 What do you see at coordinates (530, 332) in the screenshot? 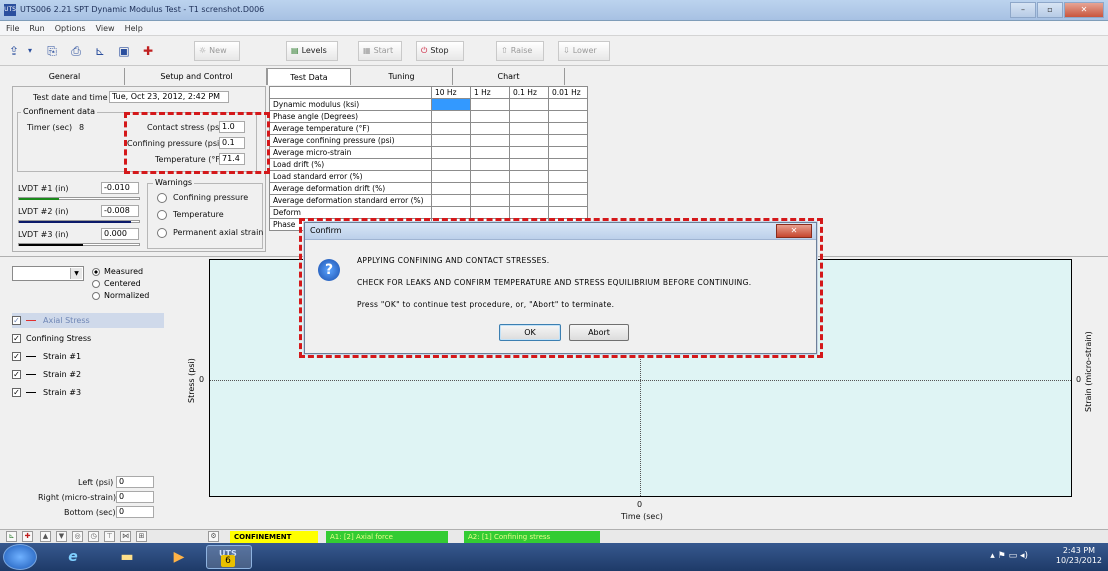
I see `ok-button: OK` at bounding box center [530, 332].